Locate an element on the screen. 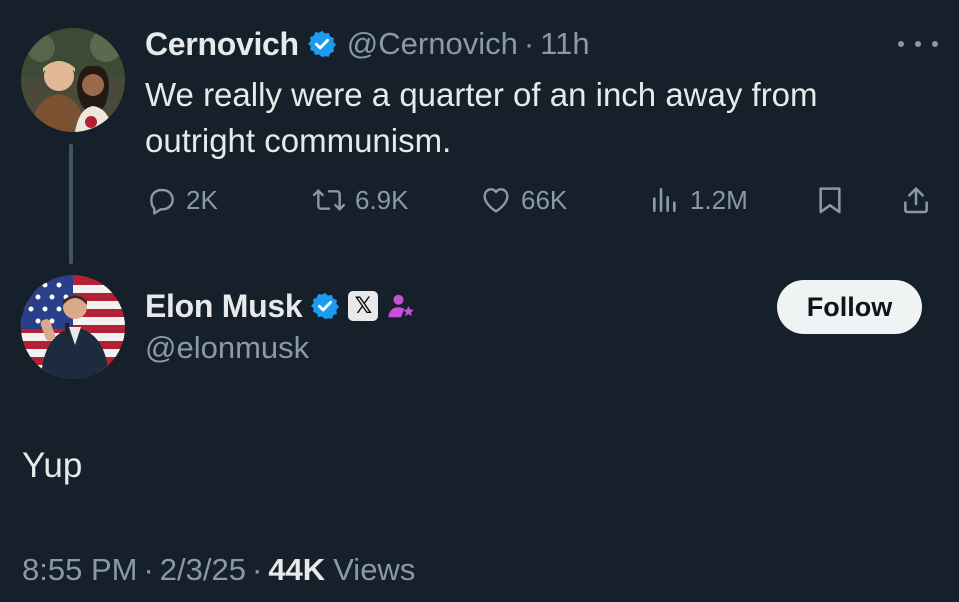  share-button is located at coordinates (916, 200).